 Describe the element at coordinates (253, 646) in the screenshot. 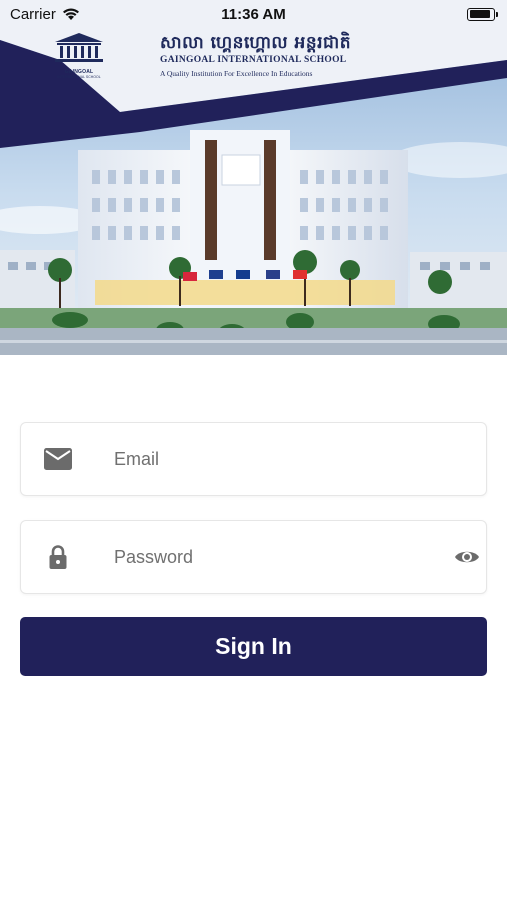

I see `sign-in-button: Sign In` at that location.